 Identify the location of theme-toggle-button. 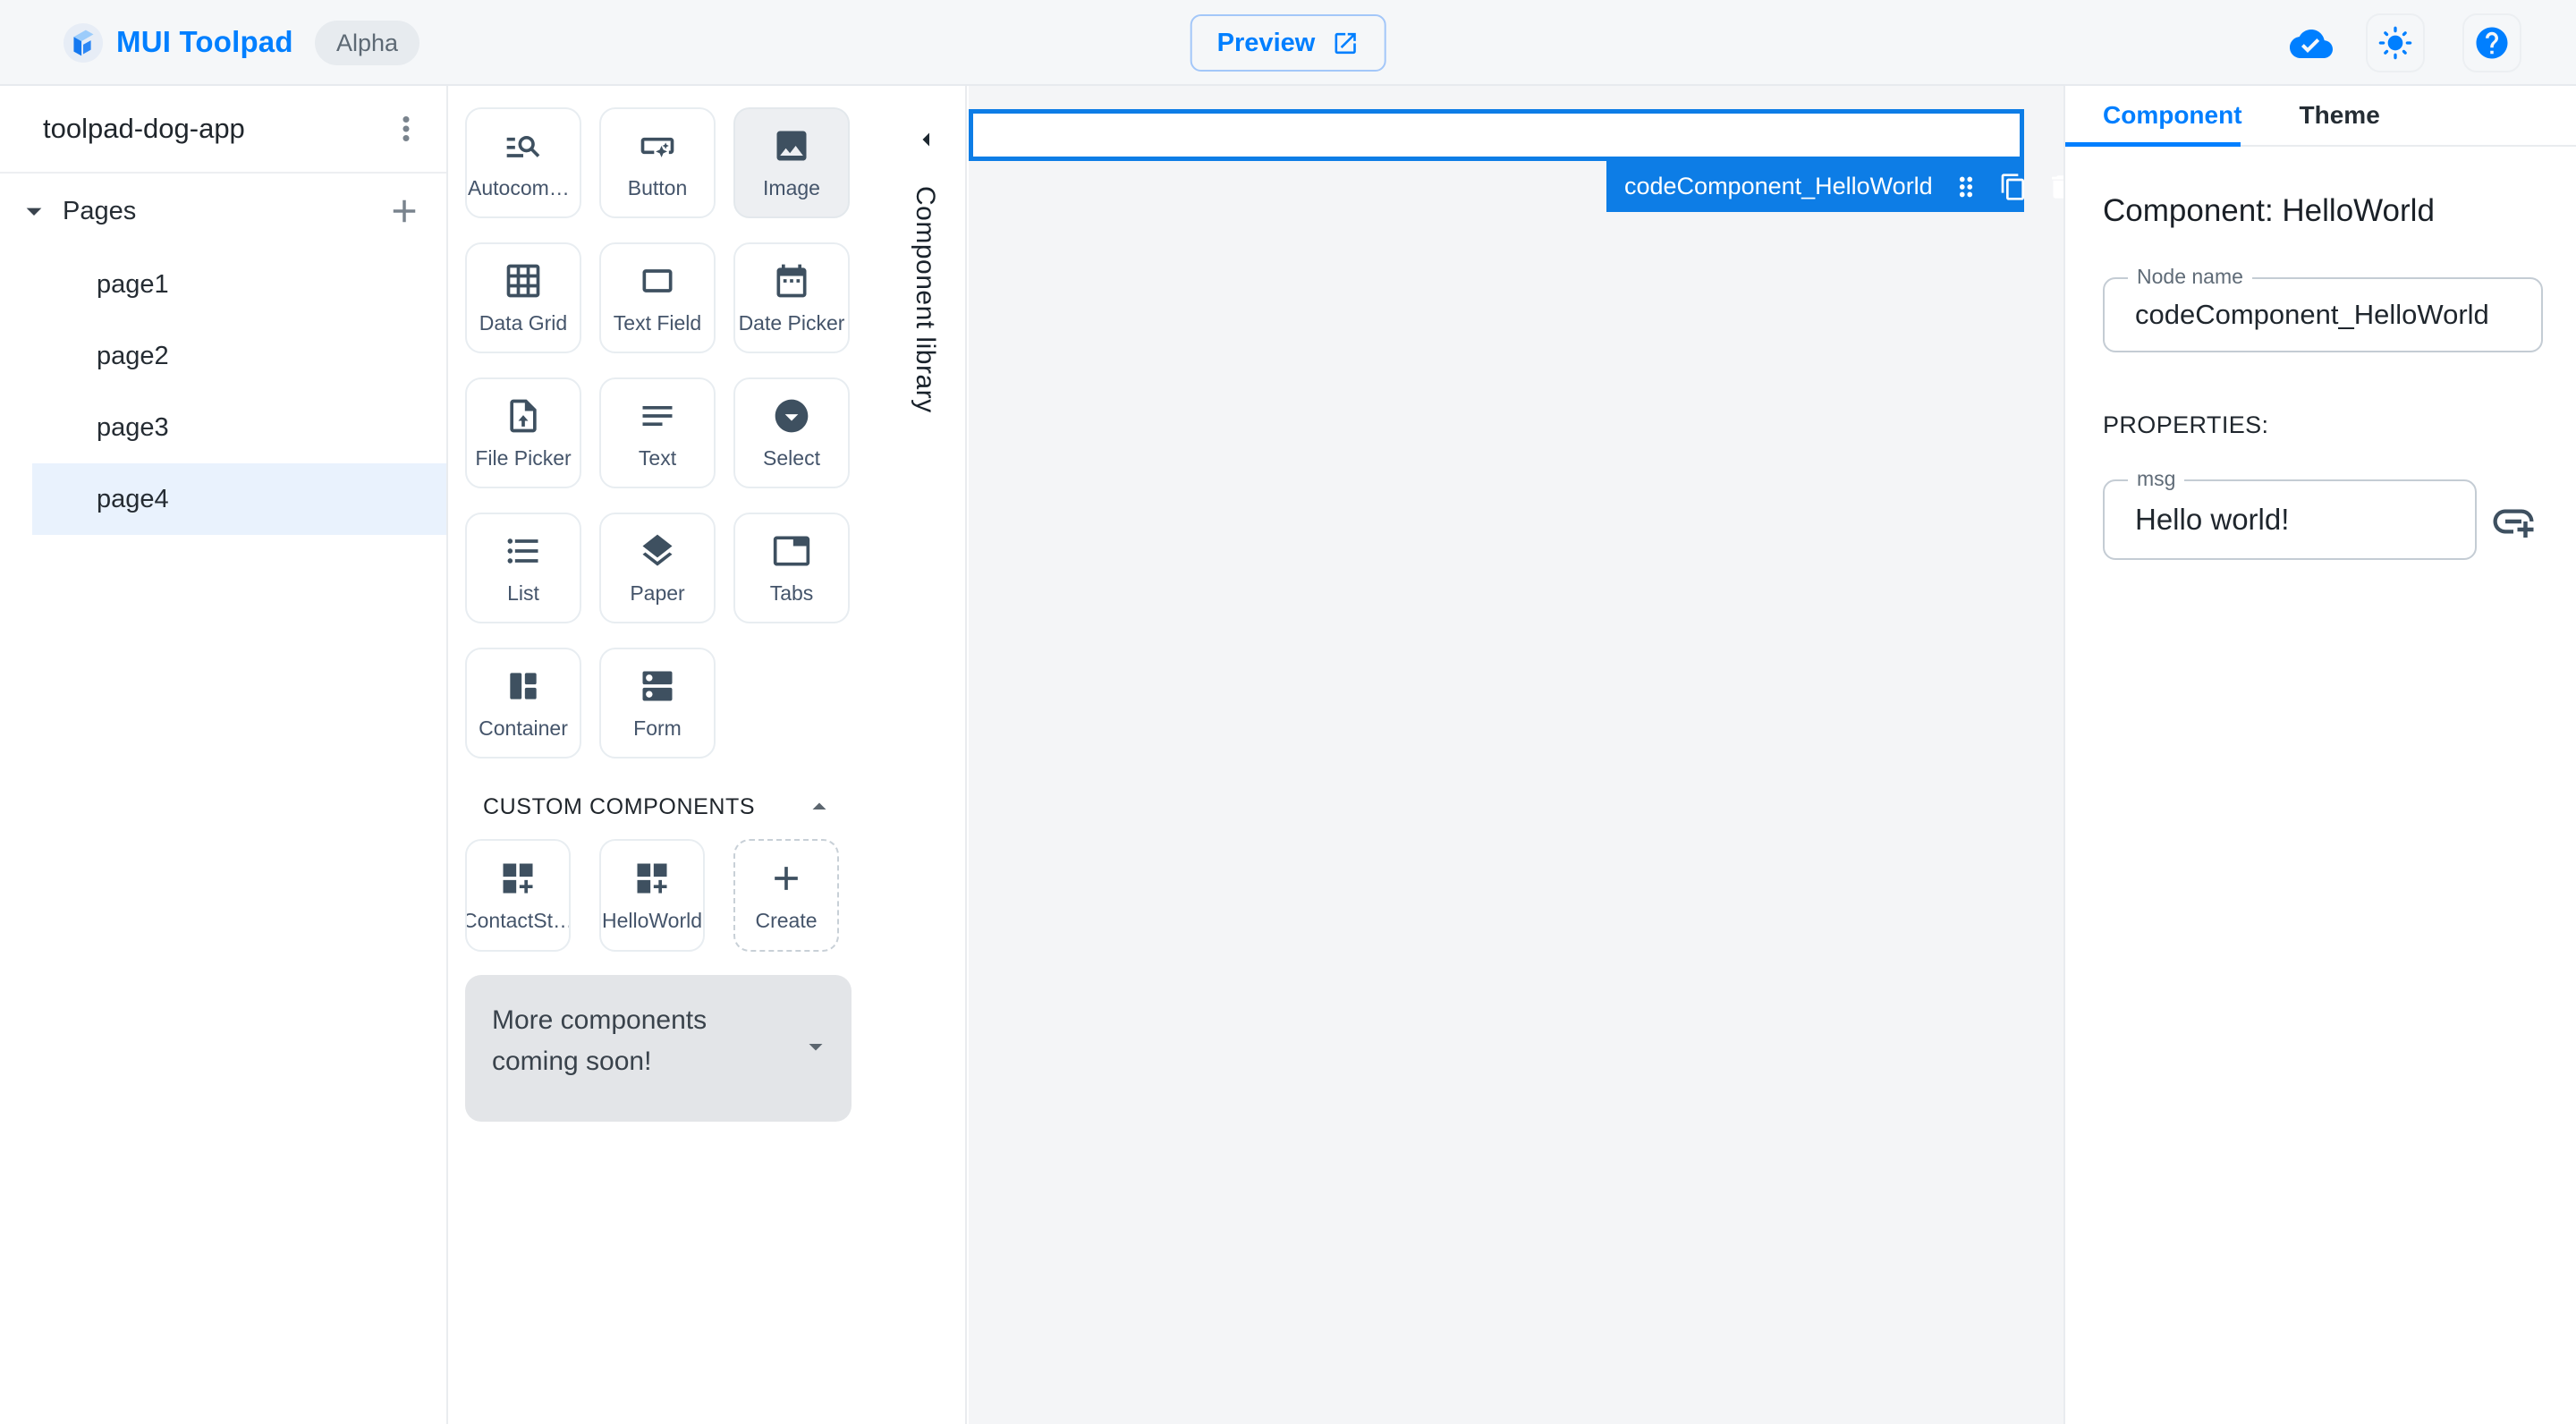
(2395, 42).